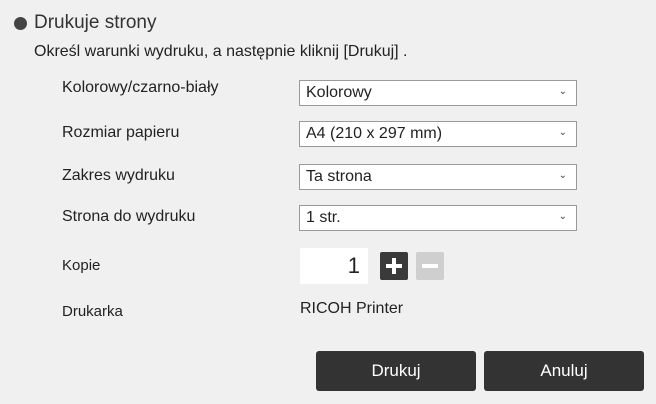  Describe the element at coordinates (374, 133) in the screenshot. I see `paper-size-value: A4 (210 x 297 mm)` at that location.